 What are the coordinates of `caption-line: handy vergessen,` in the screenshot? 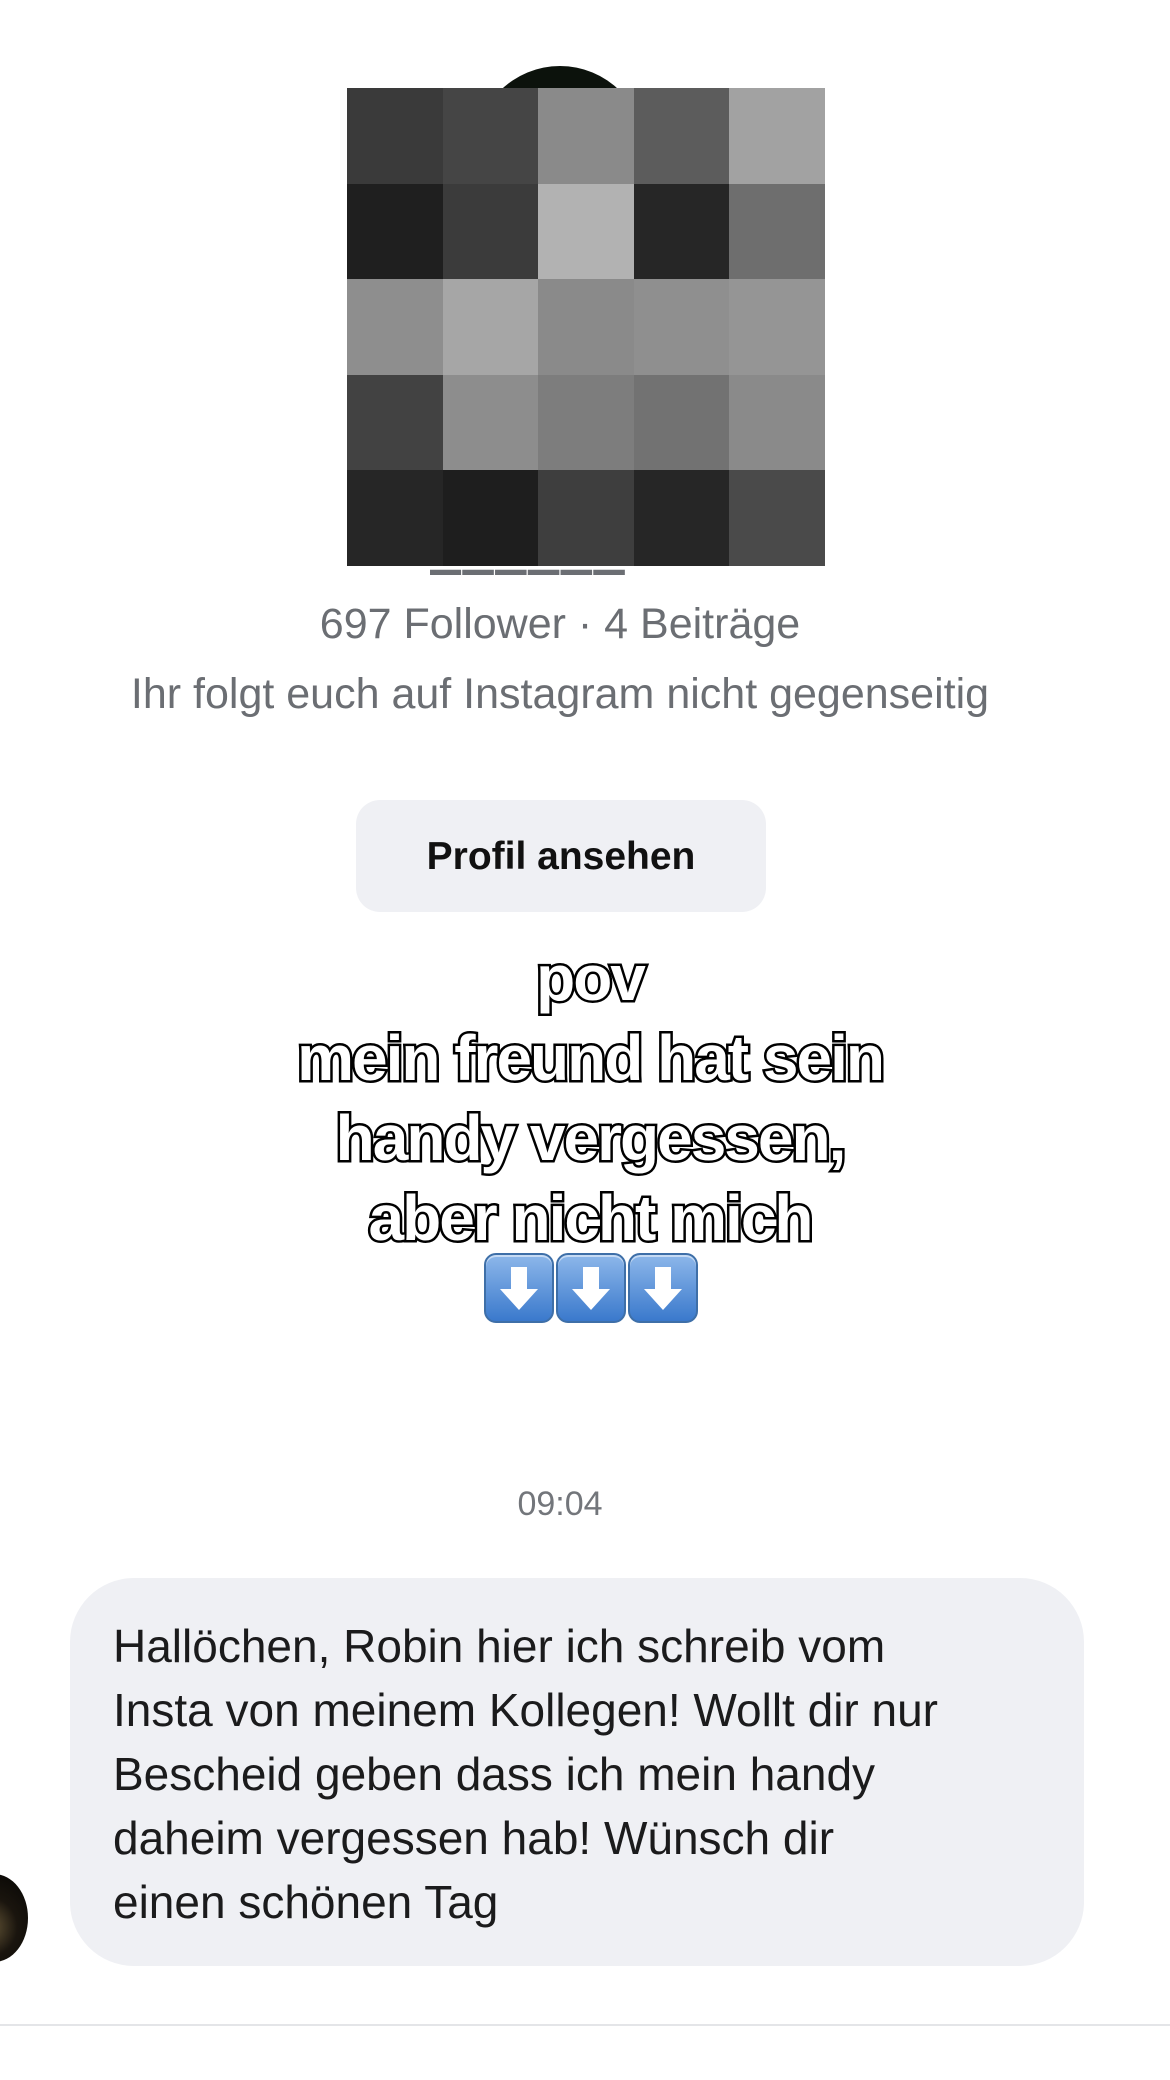 It's located at (591, 1138).